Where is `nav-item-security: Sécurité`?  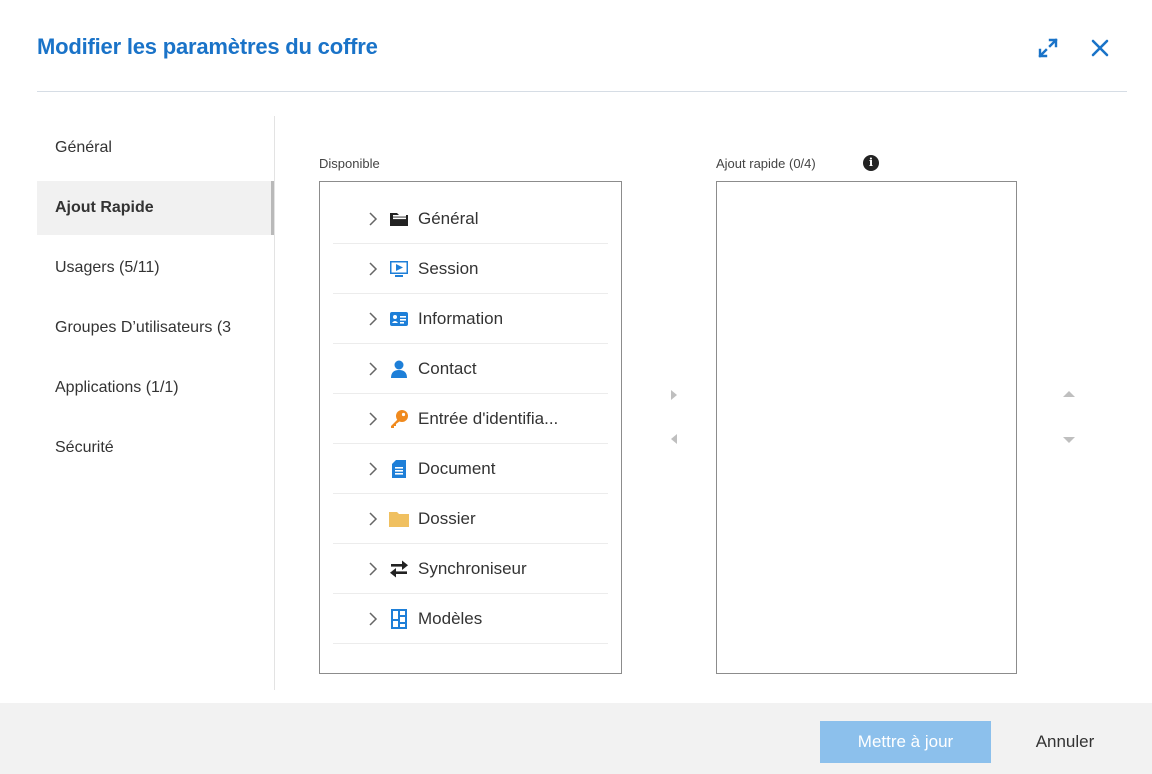 nav-item-security: Sécurité is located at coordinates (155, 448).